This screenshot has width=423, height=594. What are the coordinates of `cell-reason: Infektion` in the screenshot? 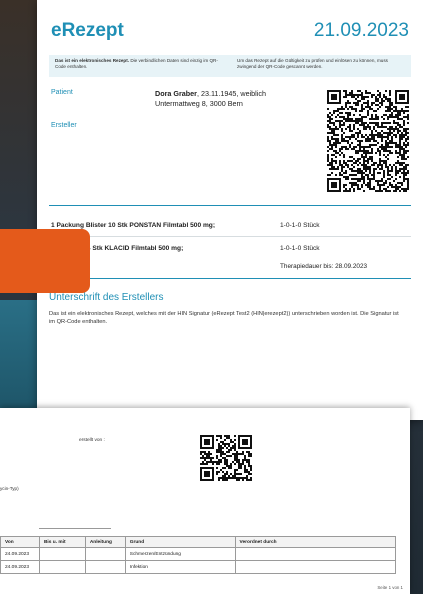 It's located at (180, 567).